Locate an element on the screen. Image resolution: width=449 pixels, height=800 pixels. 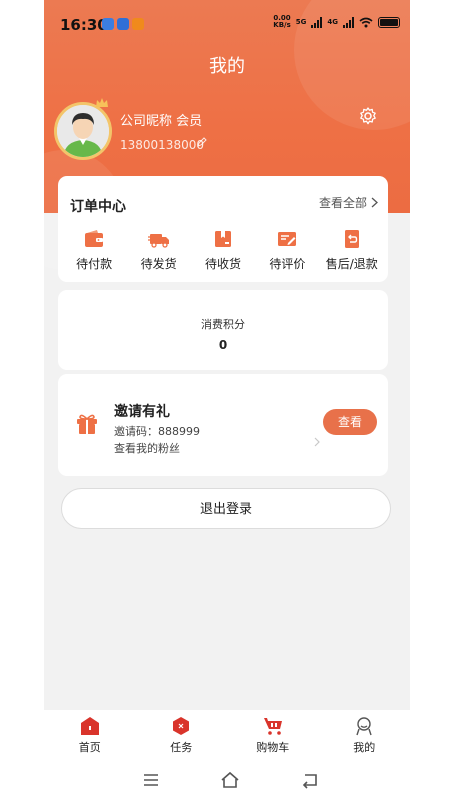
home-icon is located at coordinates (89, 726).